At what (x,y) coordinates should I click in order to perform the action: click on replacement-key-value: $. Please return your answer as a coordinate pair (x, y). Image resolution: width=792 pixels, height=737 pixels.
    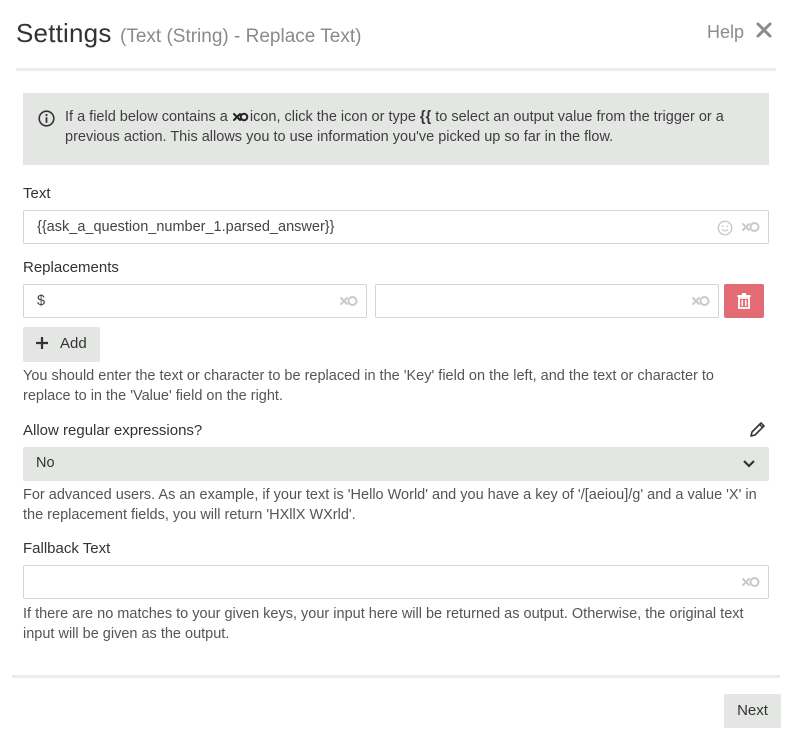
    Looking at the image, I should click on (41, 301).